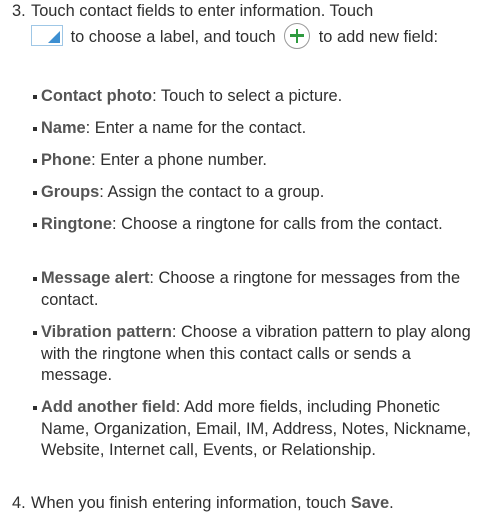  Describe the element at coordinates (19, 11) in the screenshot. I see `step-number: 3.` at that location.